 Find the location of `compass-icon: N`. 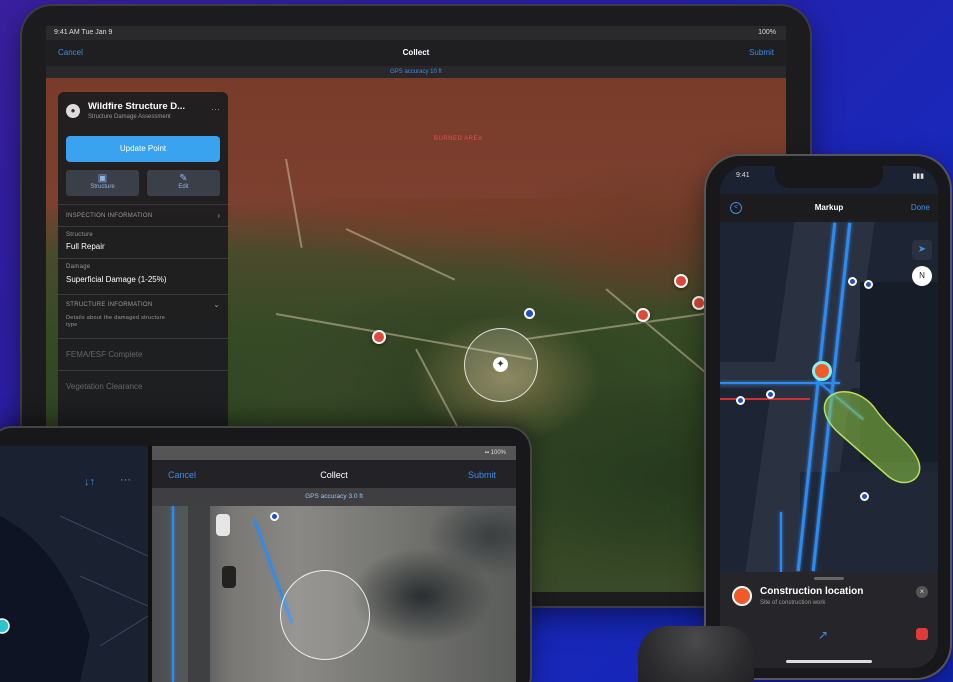

compass-icon: N is located at coordinates (922, 276).